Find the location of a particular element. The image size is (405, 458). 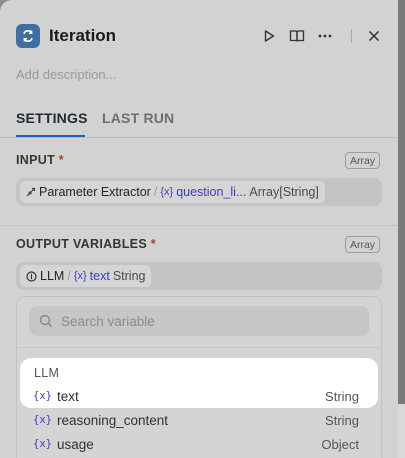

section-divider is located at coordinates (199, 225).